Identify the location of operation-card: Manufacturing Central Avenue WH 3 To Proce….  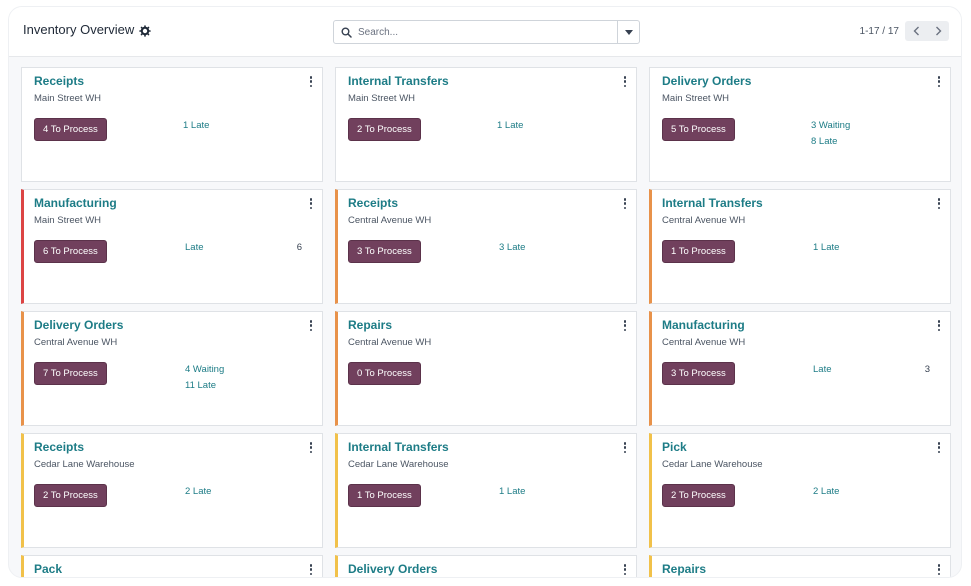
(800, 368).